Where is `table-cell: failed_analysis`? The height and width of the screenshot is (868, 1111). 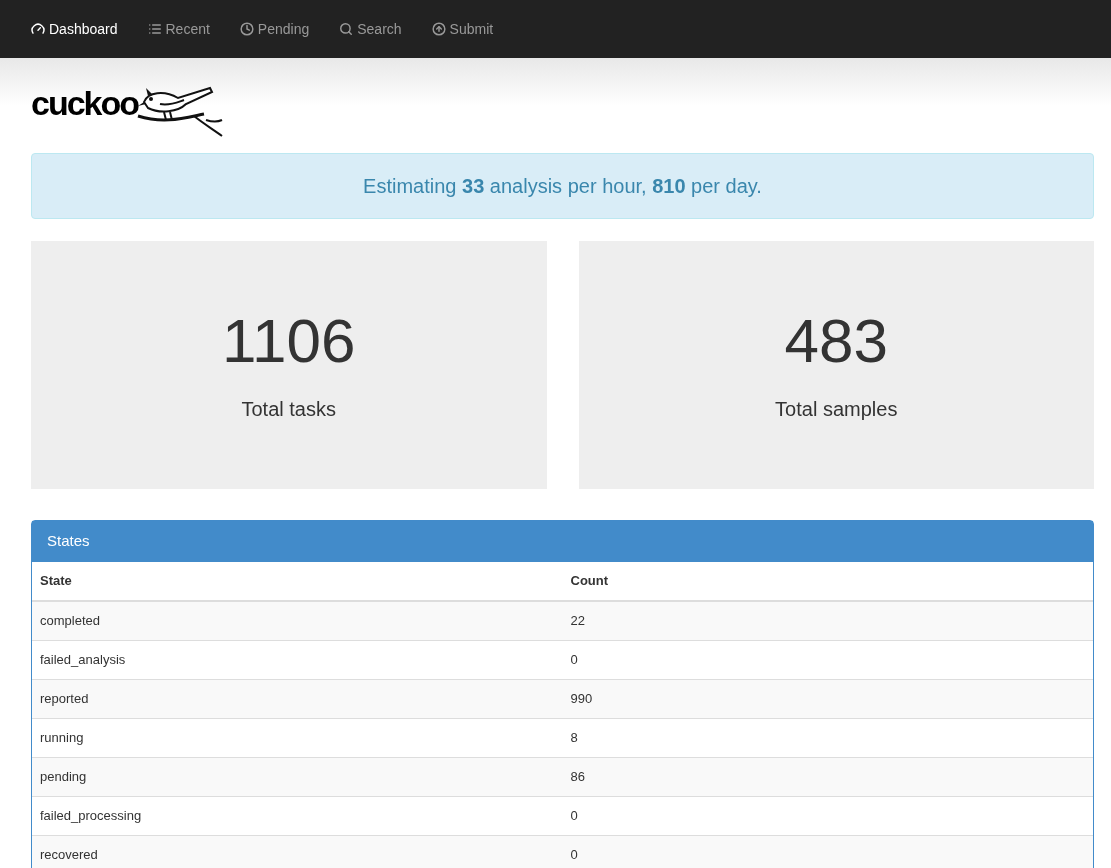 table-cell: failed_analysis is located at coordinates (297, 659).